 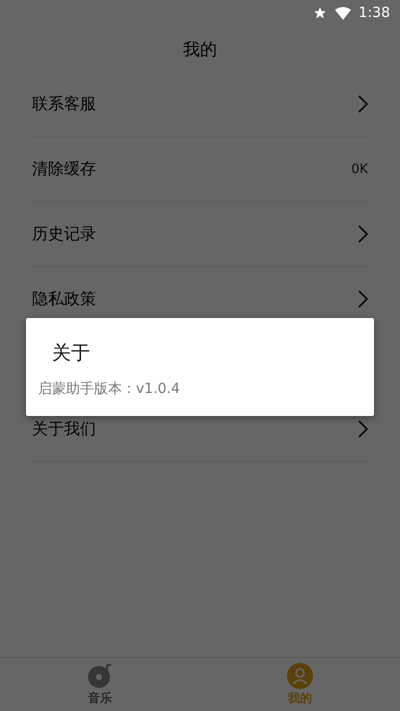 I want to click on cache-size: 0K, so click(x=359, y=169).